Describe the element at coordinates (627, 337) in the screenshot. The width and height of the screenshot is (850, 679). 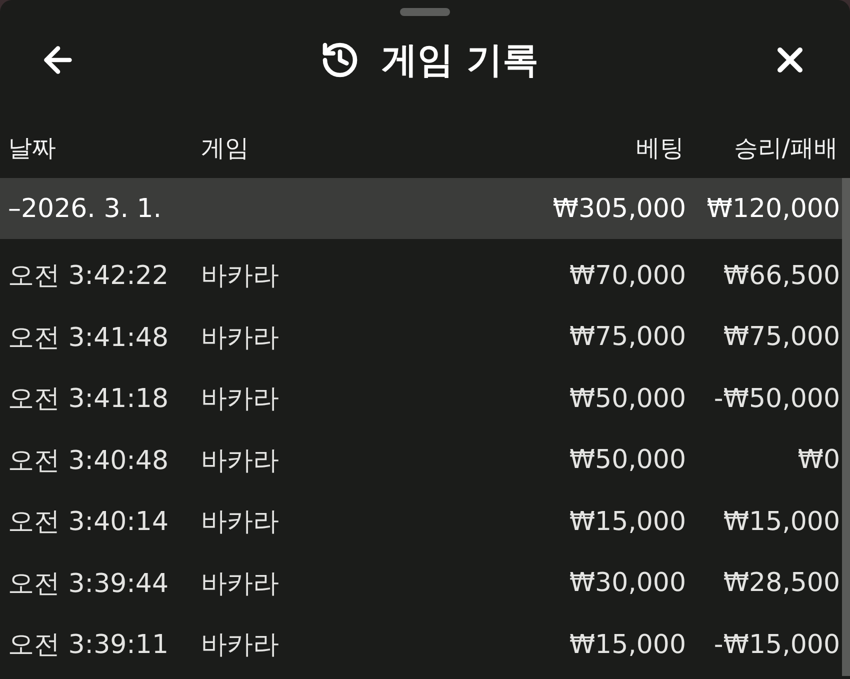
I see `bet-cell: ₩75,000` at that location.